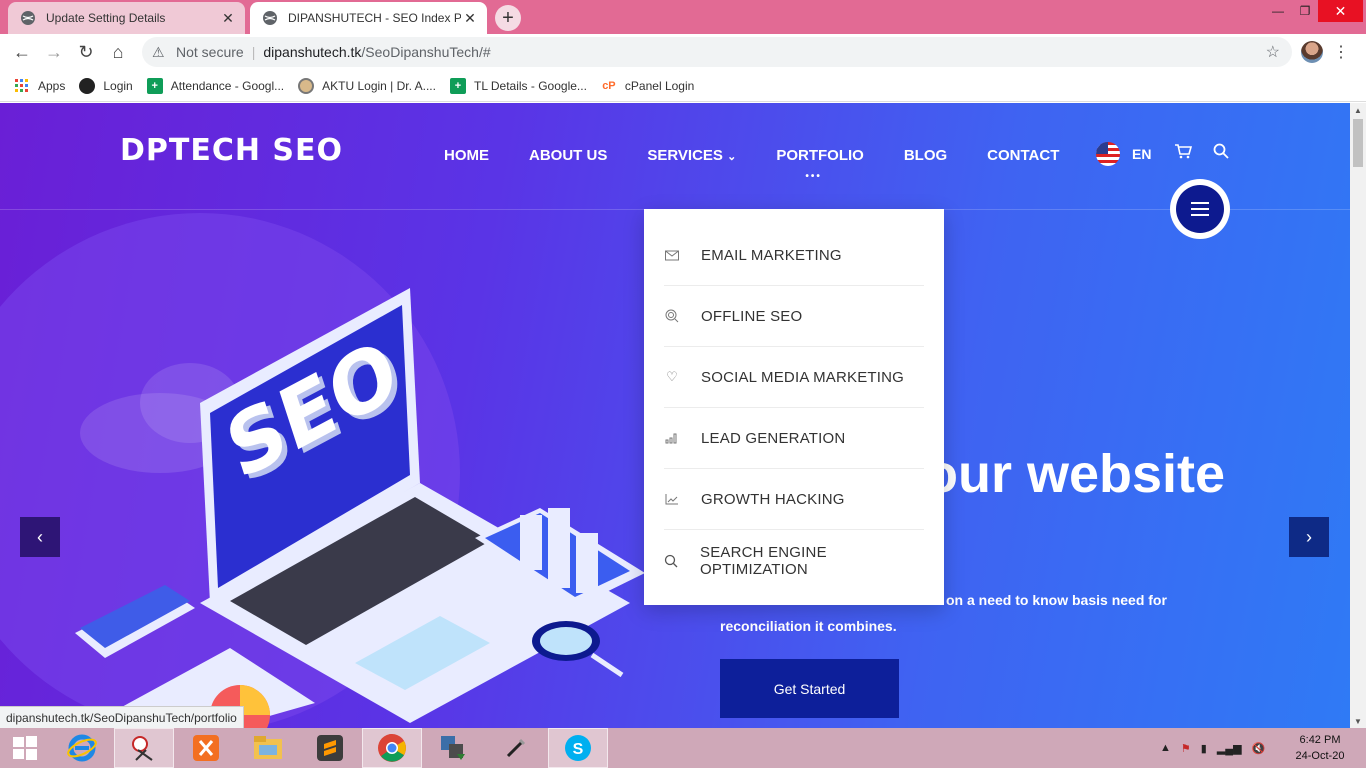 The image size is (1366, 768). What do you see at coordinates (144, 748) in the screenshot?
I see `snipping-tool-icon` at bounding box center [144, 748].